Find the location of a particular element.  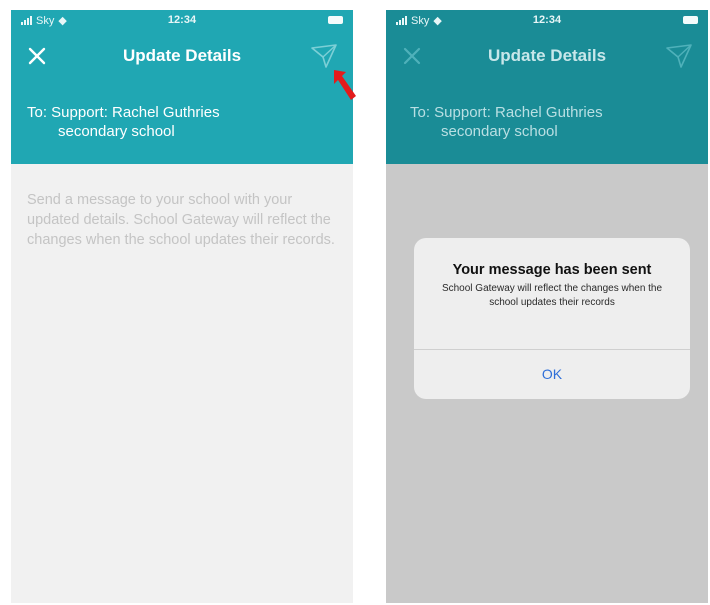

send-icon is located at coordinates (679, 56).